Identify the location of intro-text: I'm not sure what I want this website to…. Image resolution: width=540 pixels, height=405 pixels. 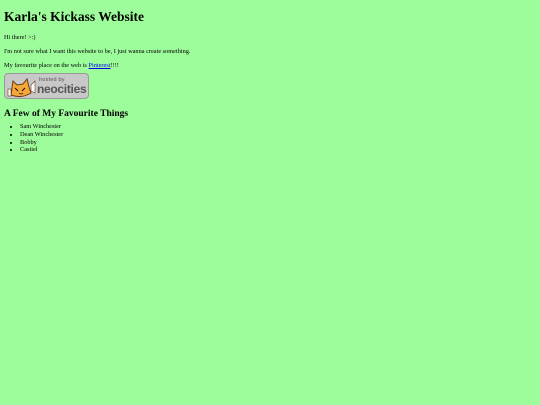
(97, 51).